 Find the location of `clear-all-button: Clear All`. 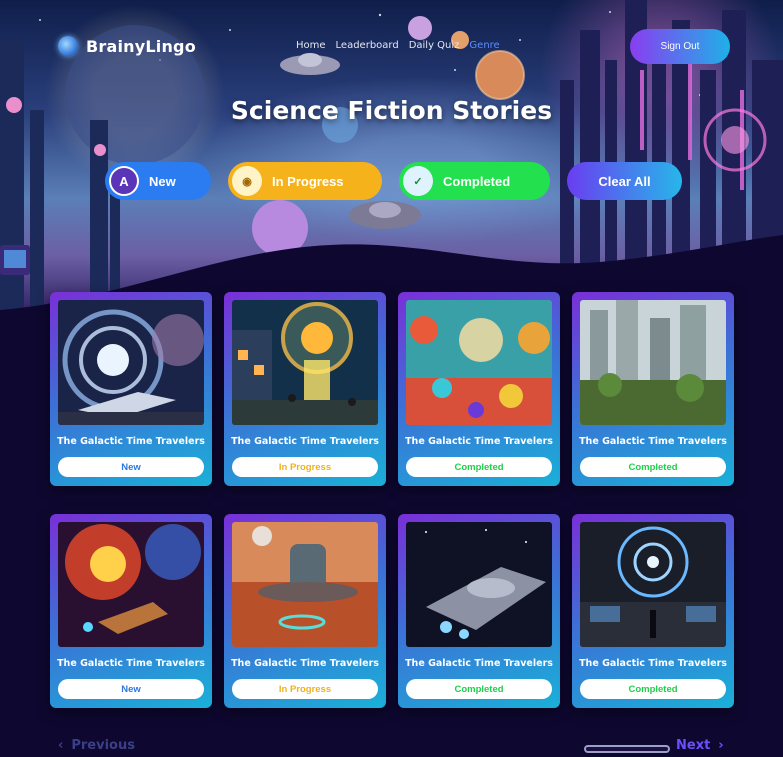

clear-all-button: Clear All is located at coordinates (624, 181).